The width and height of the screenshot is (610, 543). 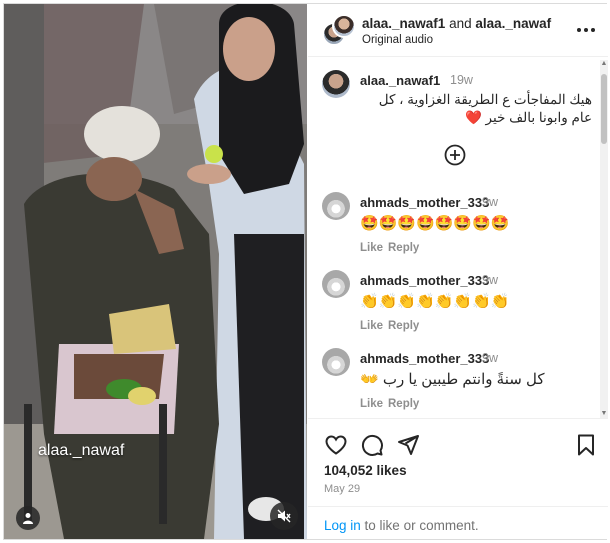 What do you see at coordinates (365, 470) in the screenshot?
I see `likes-count: 104,052 likes` at bounding box center [365, 470].